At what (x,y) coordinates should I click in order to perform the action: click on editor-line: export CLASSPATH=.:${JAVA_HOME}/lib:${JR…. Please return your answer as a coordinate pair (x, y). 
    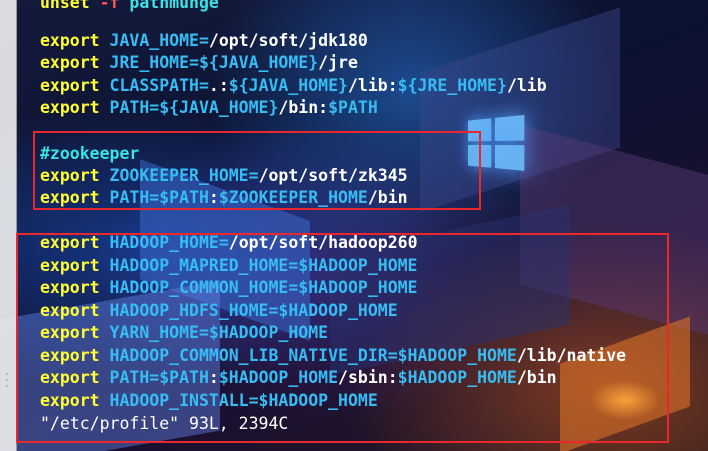
    Looking at the image, I should click on (293, 85).